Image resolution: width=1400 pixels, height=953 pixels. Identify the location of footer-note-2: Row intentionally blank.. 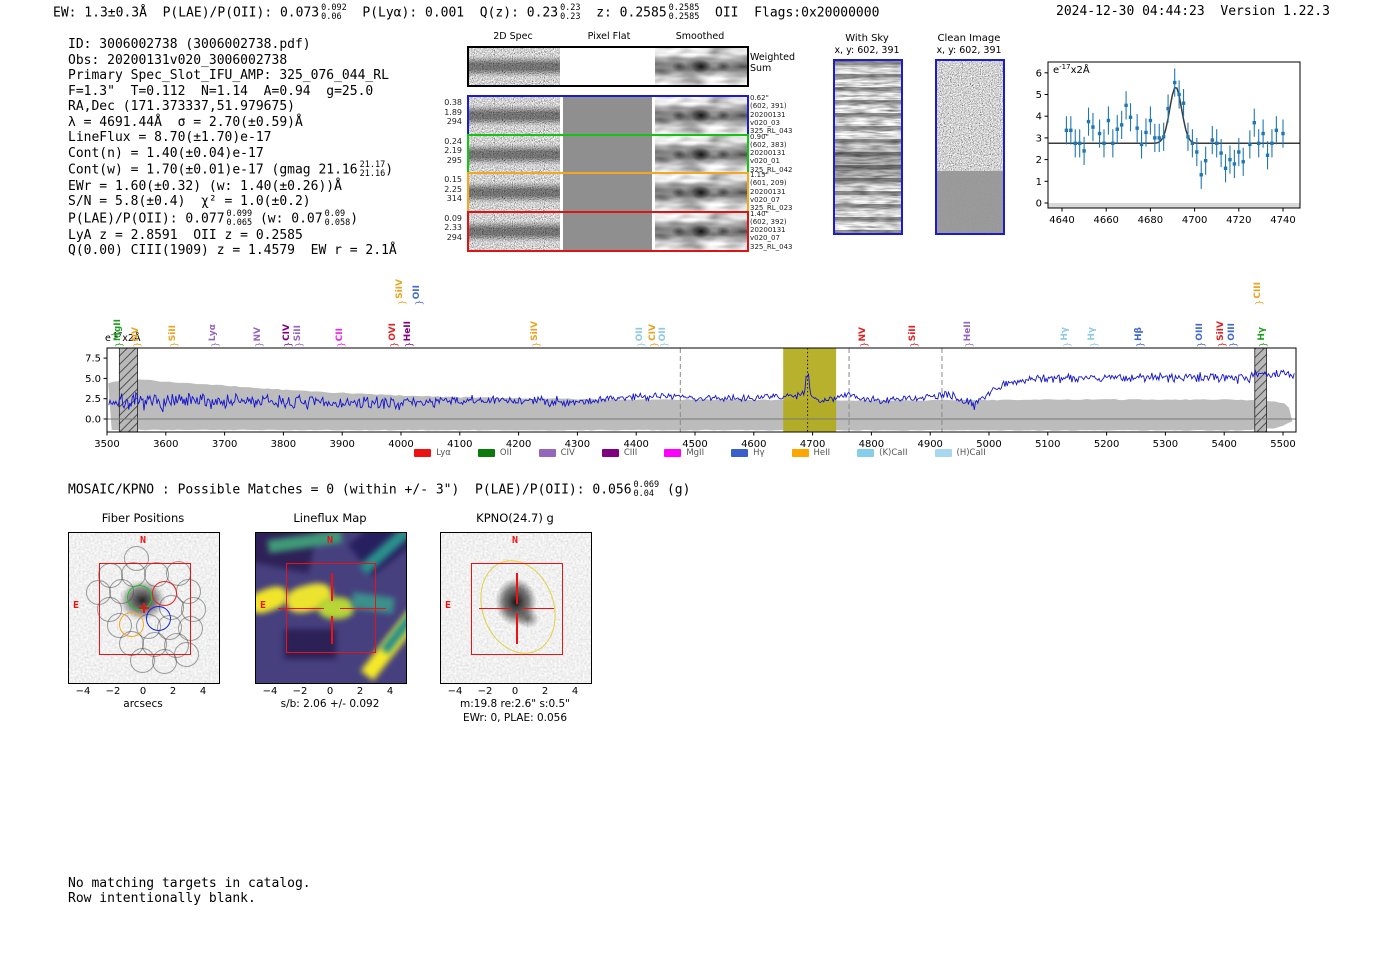
(162, 898).